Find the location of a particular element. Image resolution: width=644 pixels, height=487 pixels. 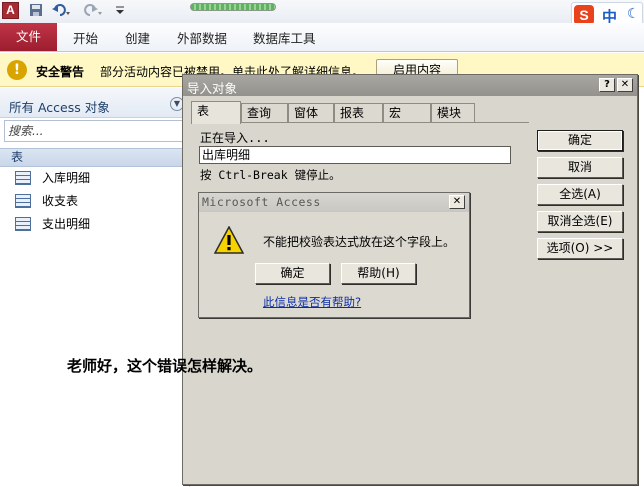

deselect-all-button: 取消全选(E) is located at coordinates (580, 221).